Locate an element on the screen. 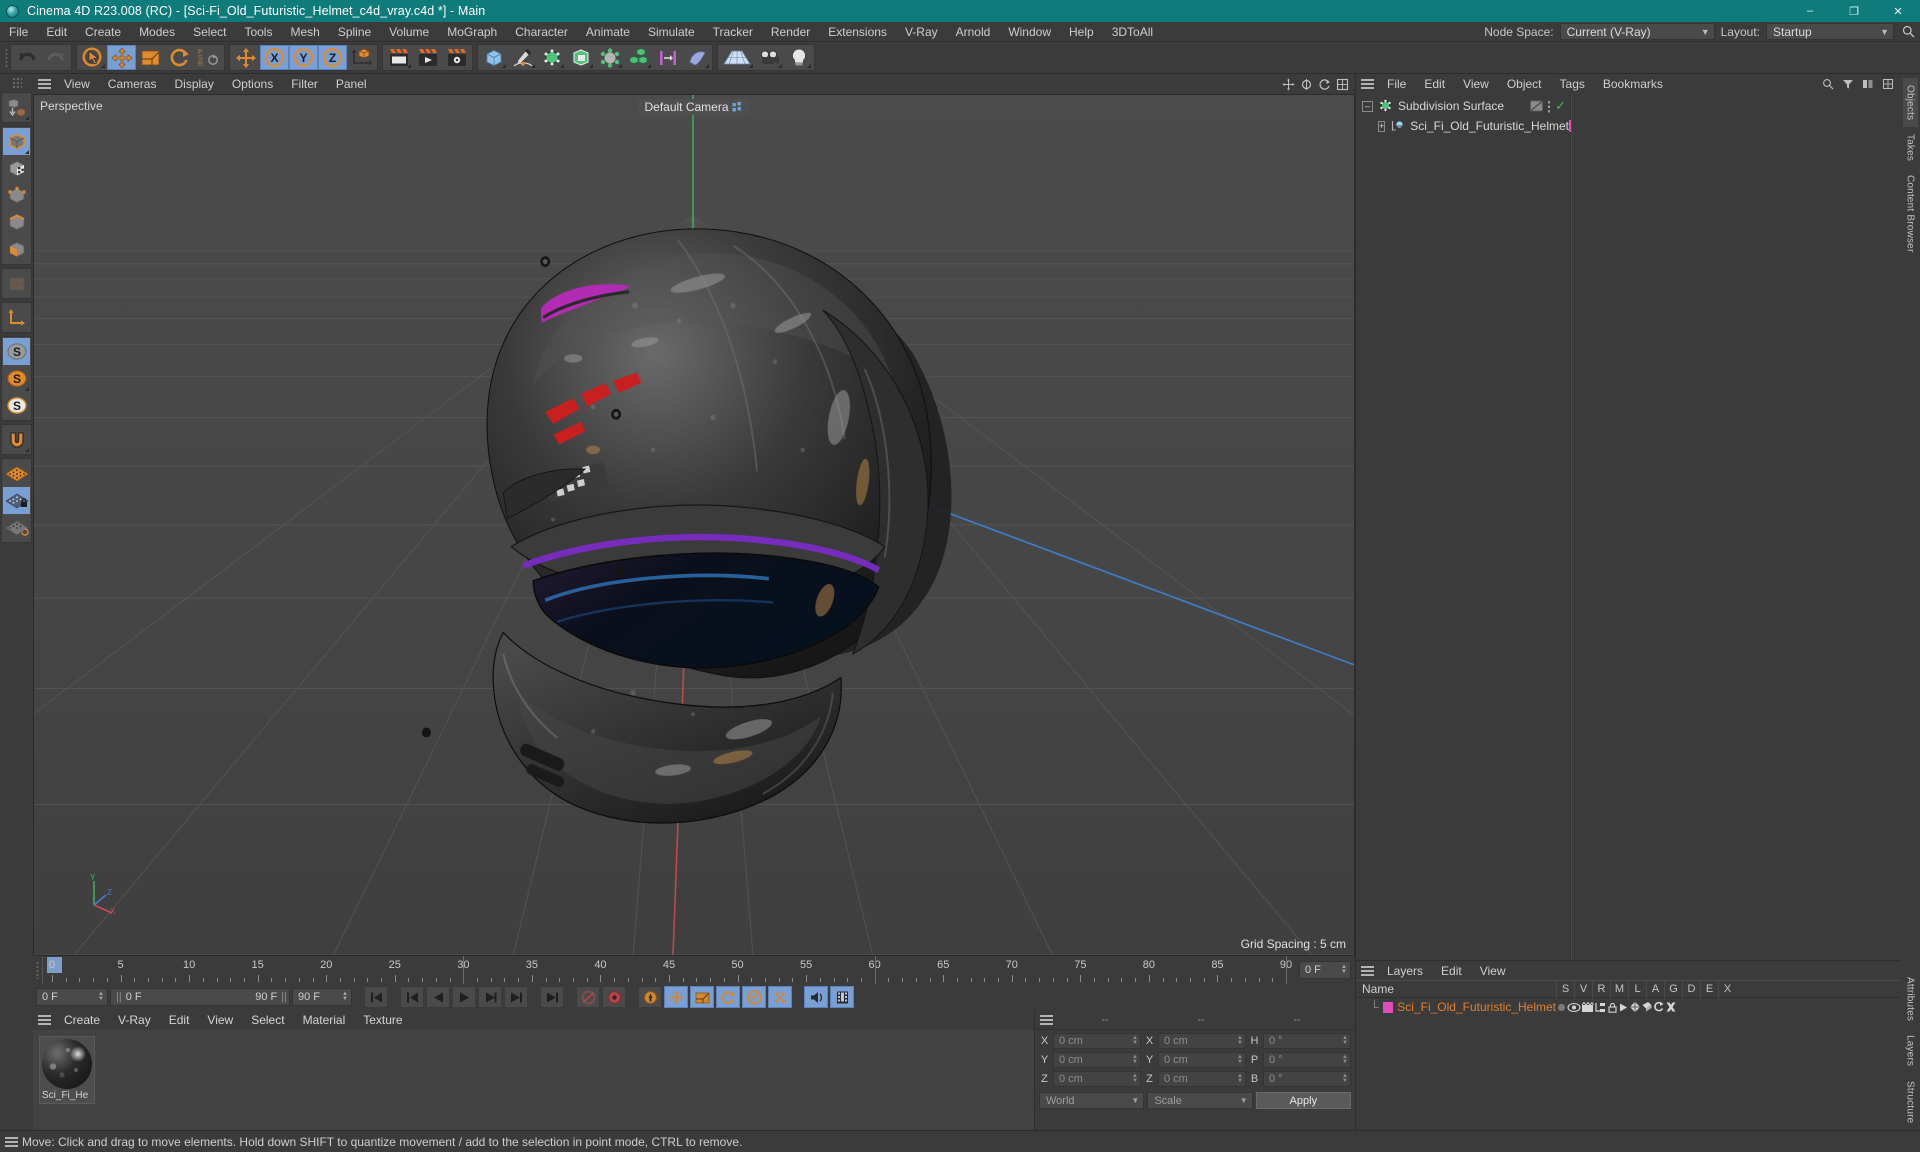  layer-deformer-toggle is located at coordinates (1647, 1007).